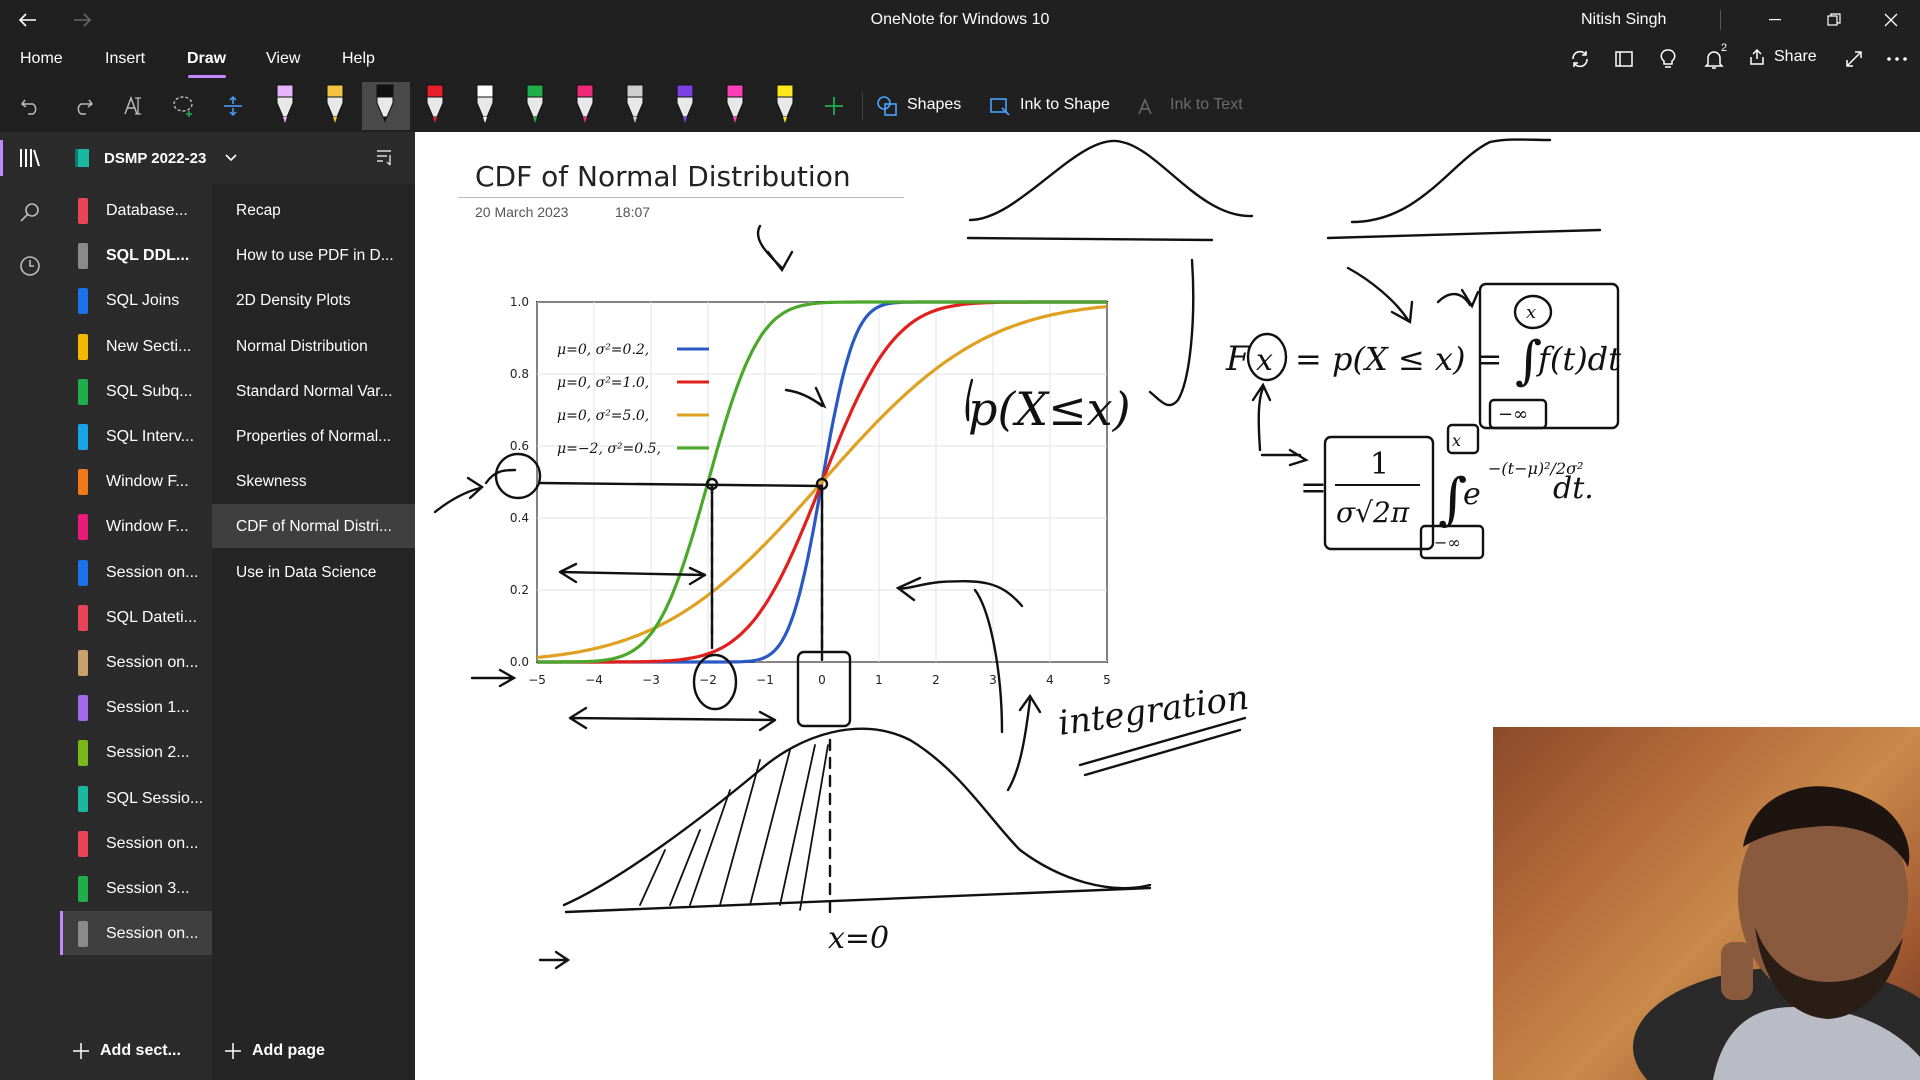 This screenshot has width=1920, height=1080. Describe the element at coordinates (609, 449) in the screenshot. I see `legend-label: μ=−2, σ²=0.5,` at that location.